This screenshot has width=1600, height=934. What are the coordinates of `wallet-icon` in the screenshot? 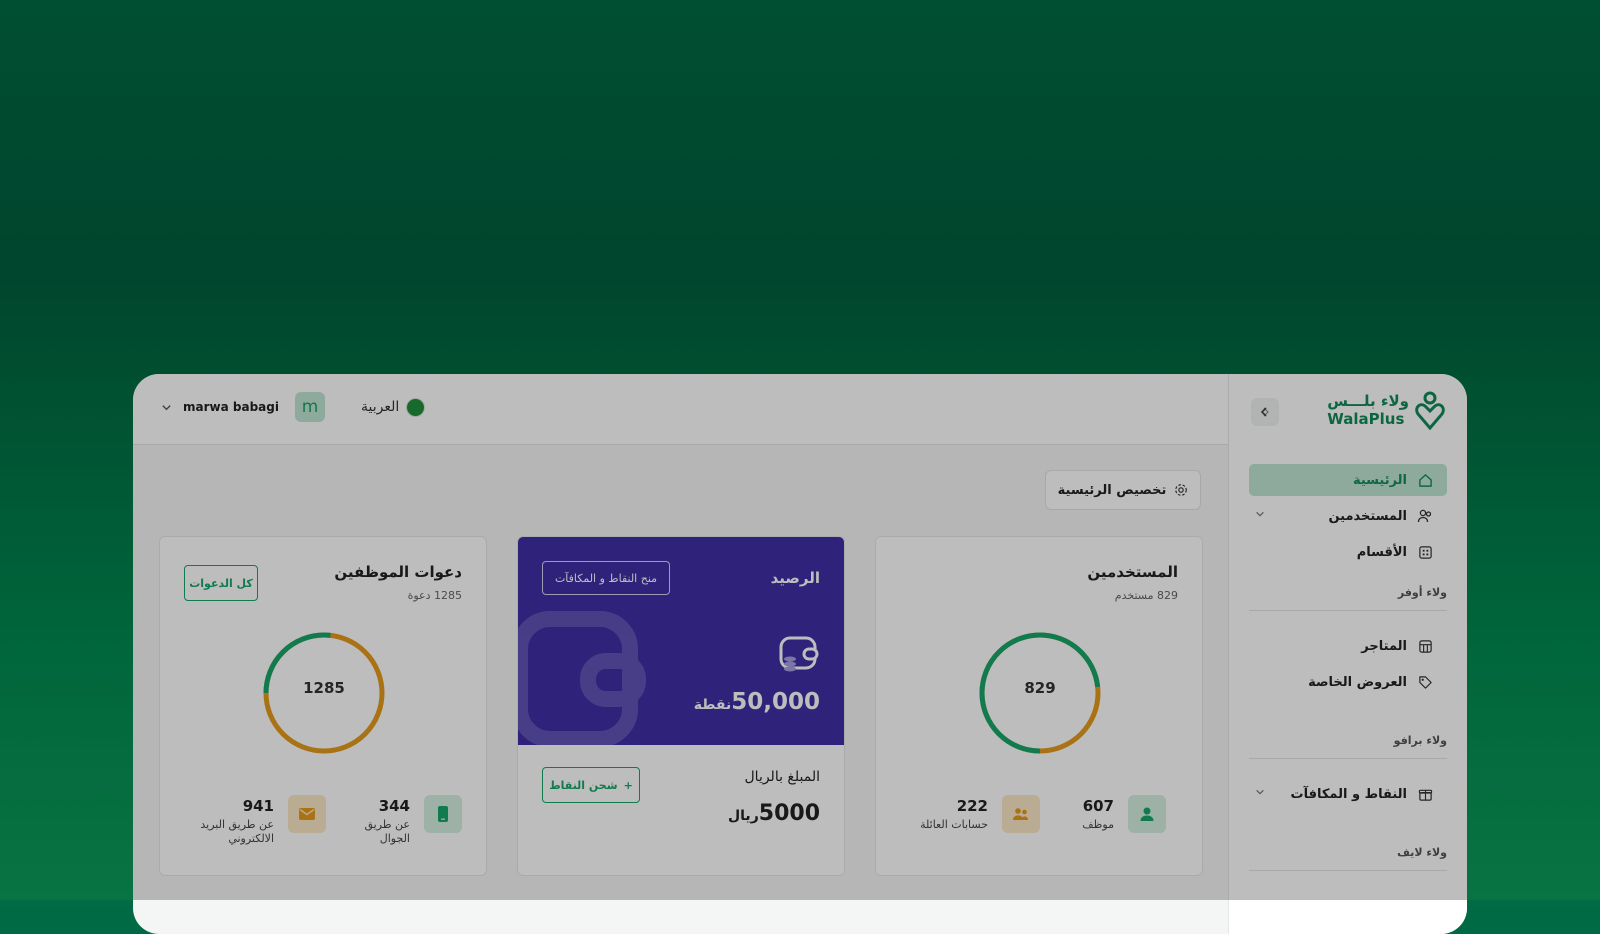 It's located at (799, 654).